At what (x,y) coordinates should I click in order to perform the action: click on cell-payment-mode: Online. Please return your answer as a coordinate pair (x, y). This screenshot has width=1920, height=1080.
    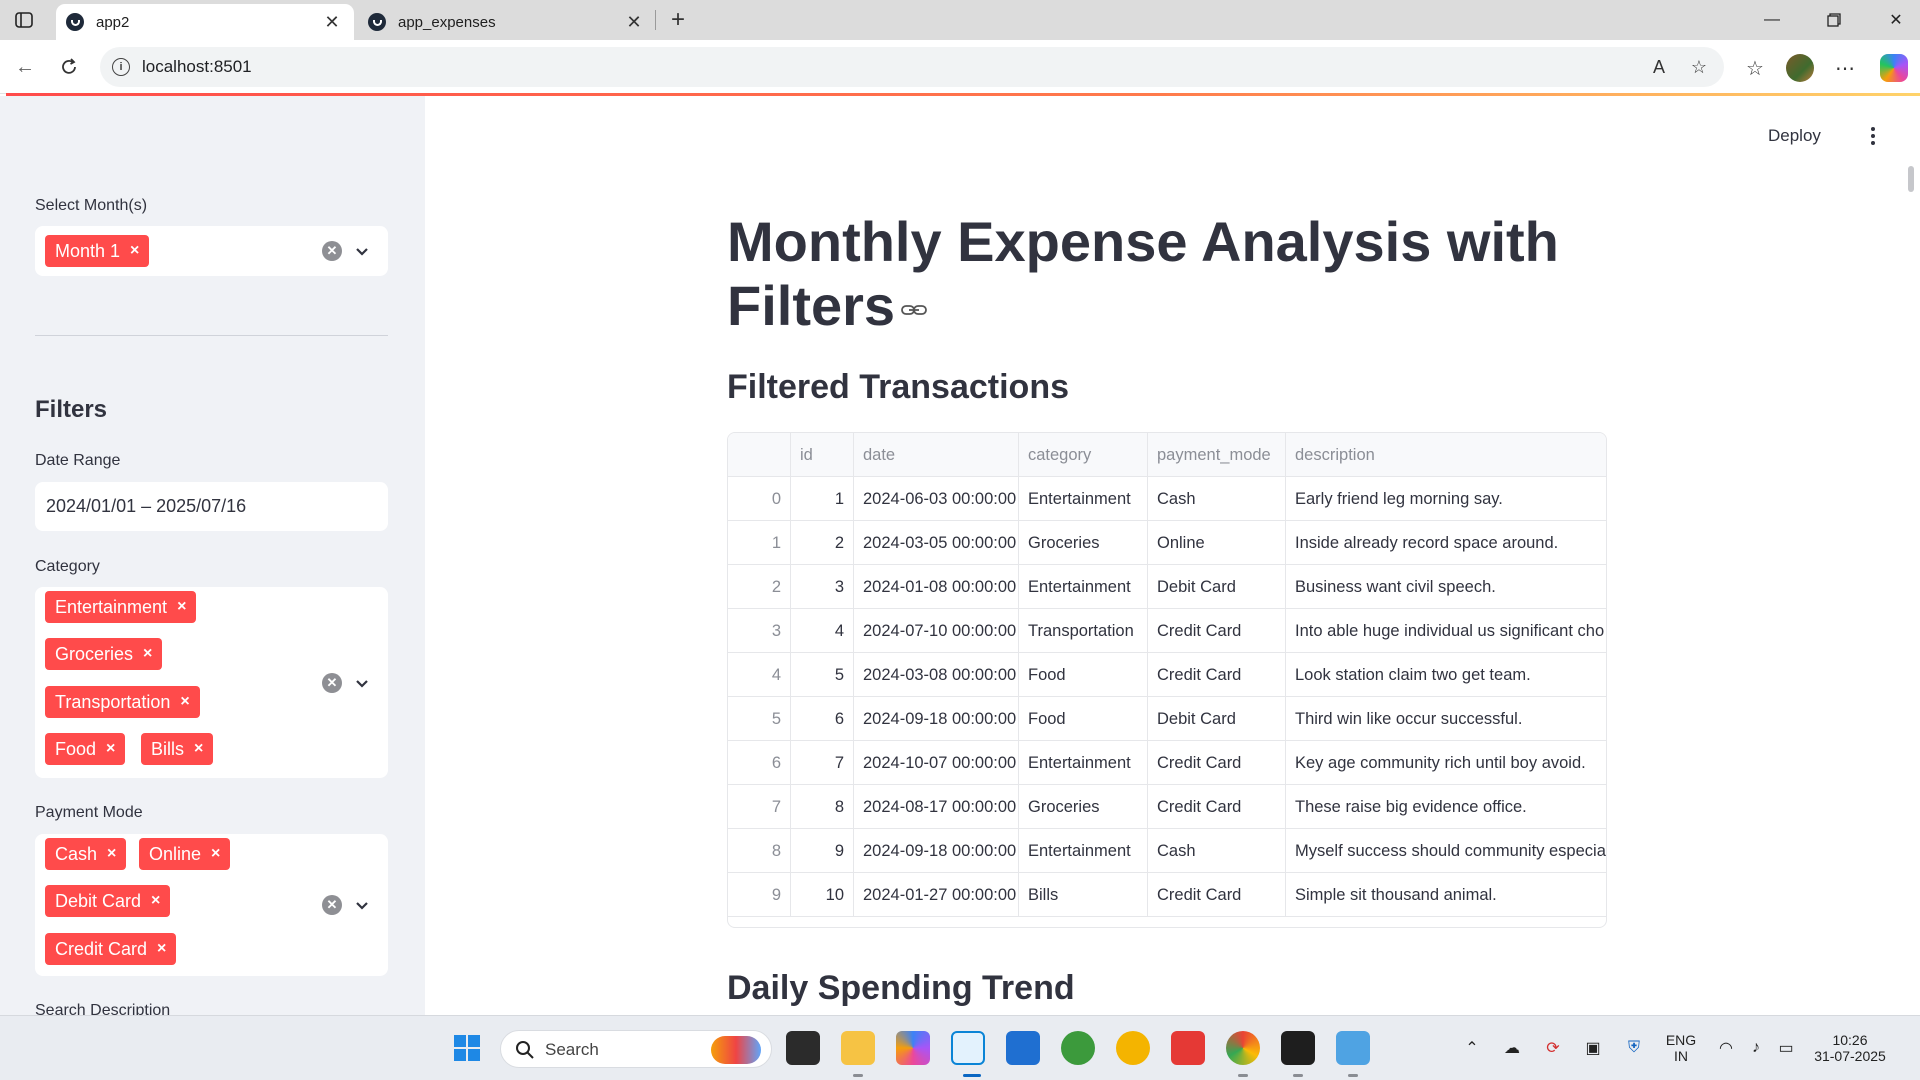
    Looking at the image, I should click on (1217, 543).